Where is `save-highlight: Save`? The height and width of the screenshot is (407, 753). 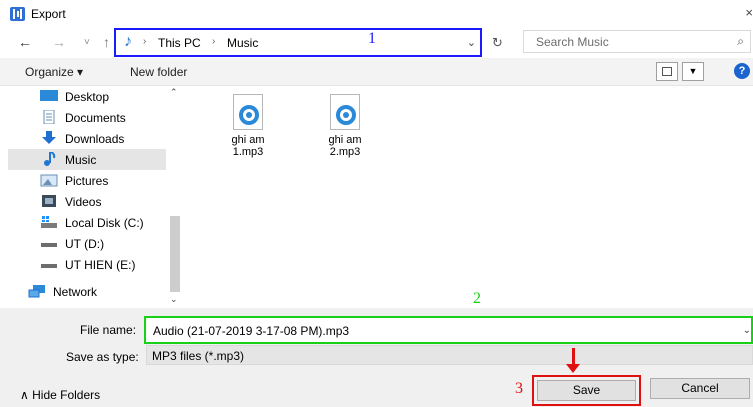
save-highlight: Save is located at coordinates (586, 390).